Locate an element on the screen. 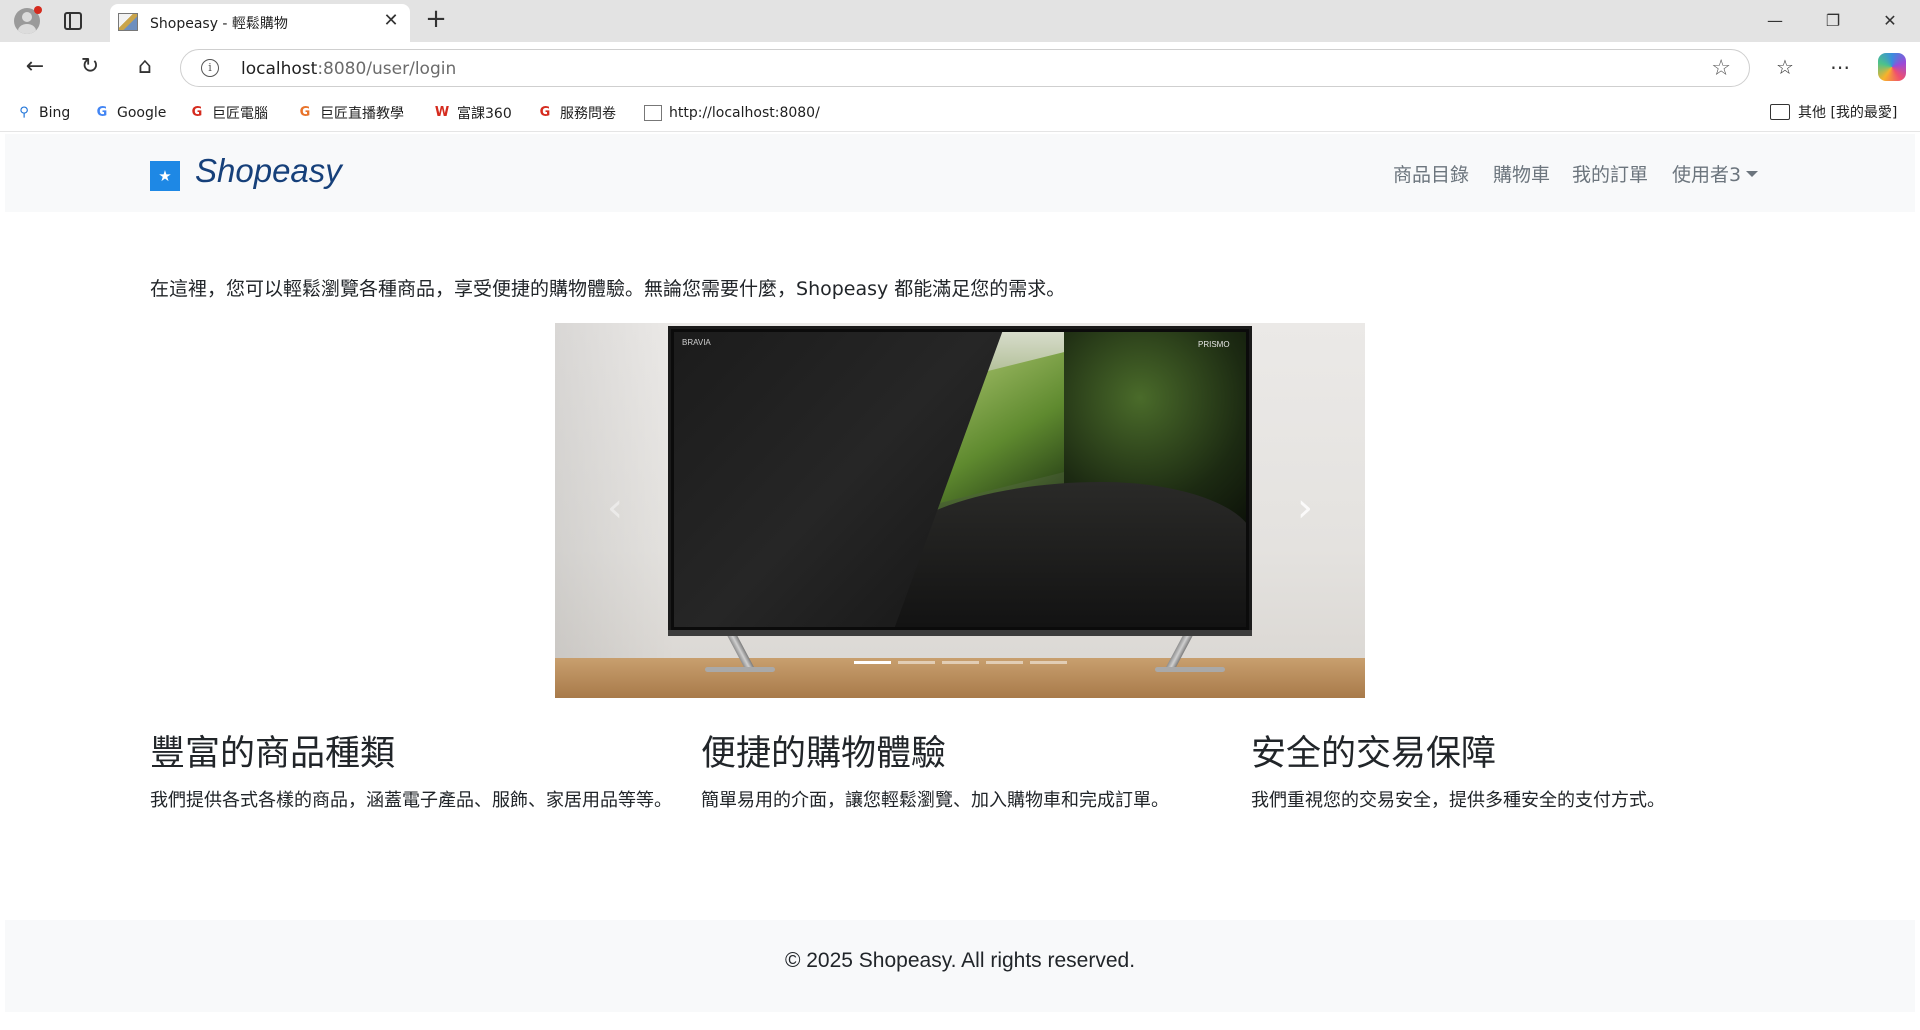 The image size is (1920, 1030). bookmark-label: 巨匠電腦 is located at coordinates (240, 114).